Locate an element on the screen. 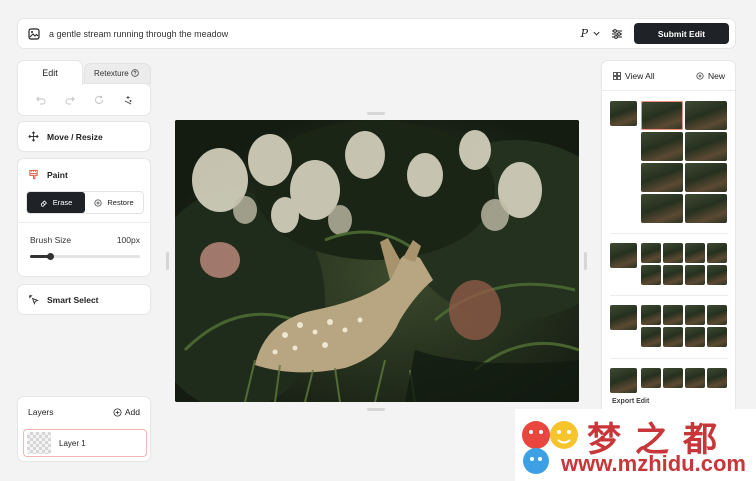 The image size is (756, 481). canvas-resize-handle-left is located at coordinates (167, 261).